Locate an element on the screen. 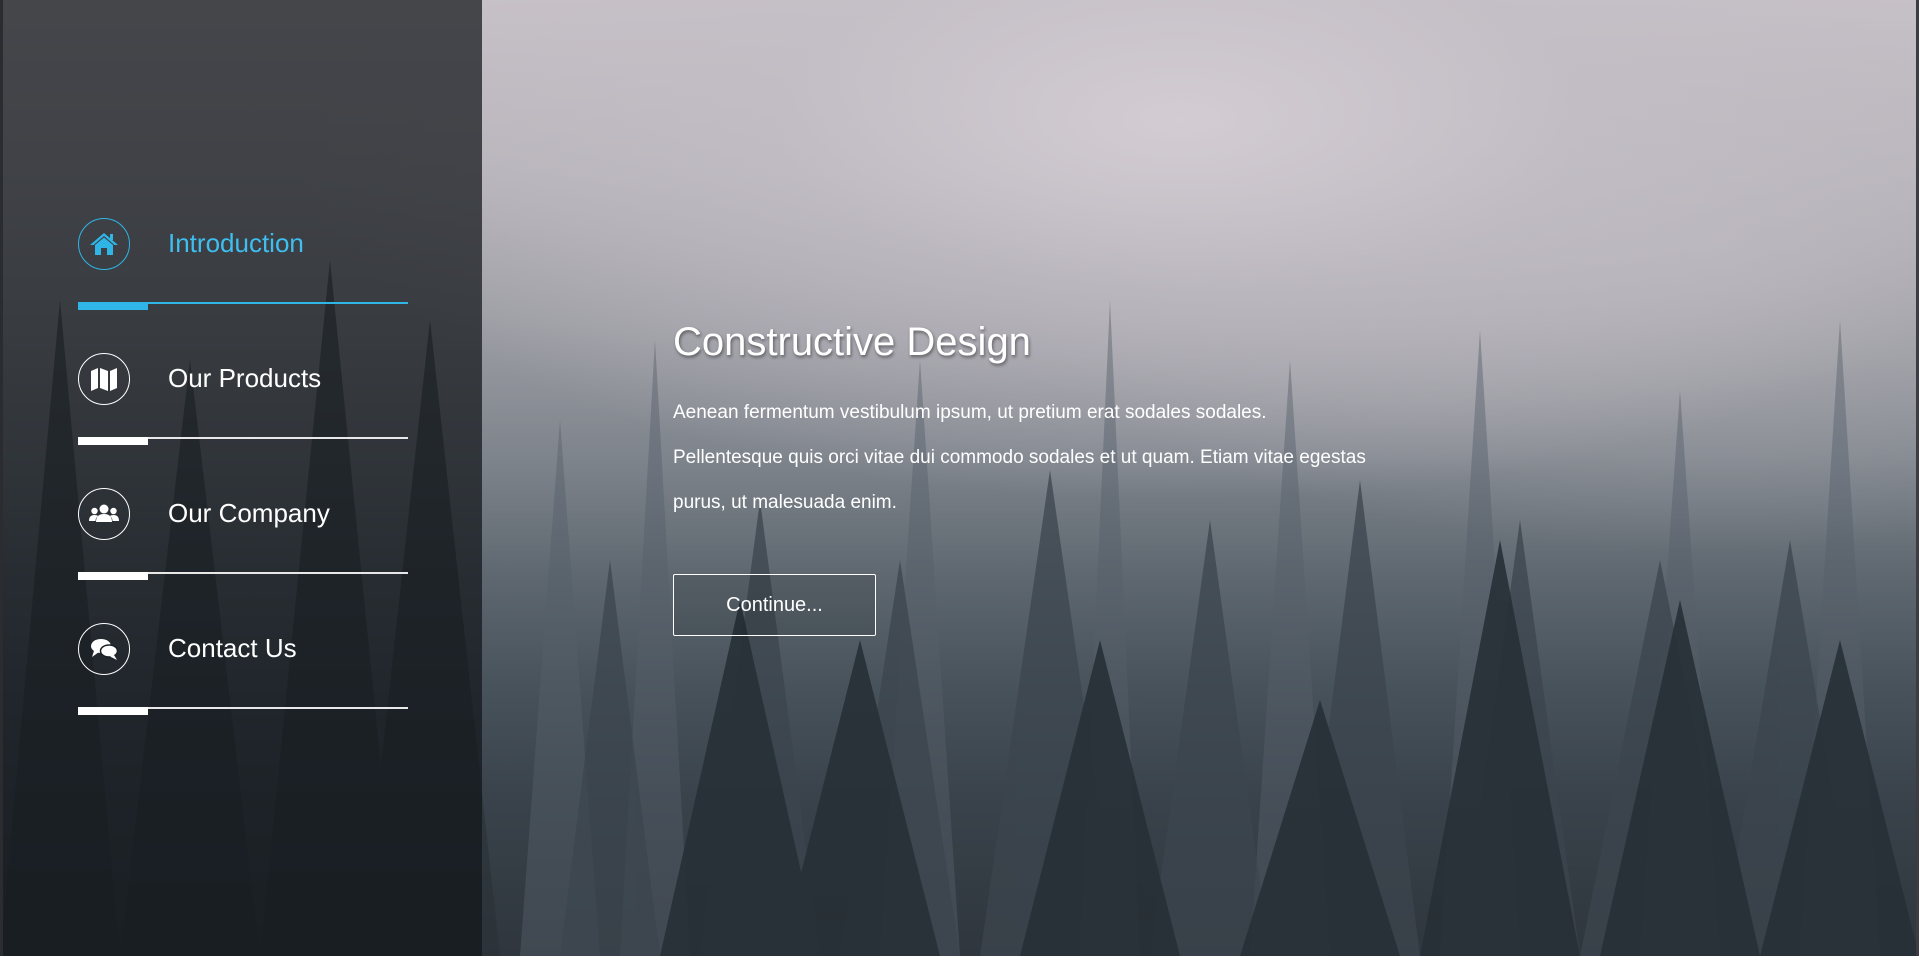 The image size is (1919, 956). sidebar-item-our-company: Our Company is located at coordinates (243, 538).